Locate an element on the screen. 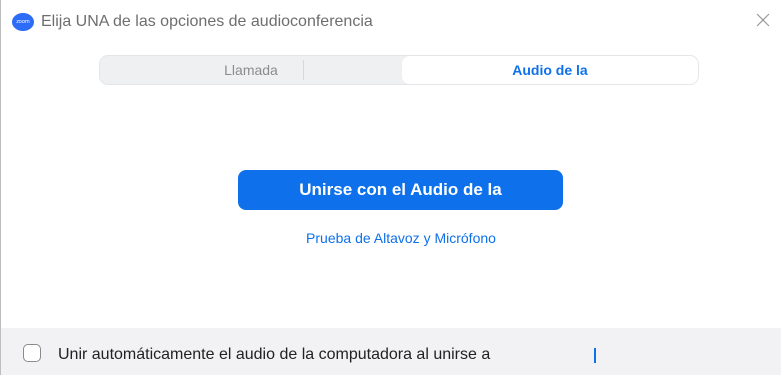 The width and height of the screenshot is (781, 375). join-button-label: Unirse con el Audio de la is located at coordinates (400, 189).